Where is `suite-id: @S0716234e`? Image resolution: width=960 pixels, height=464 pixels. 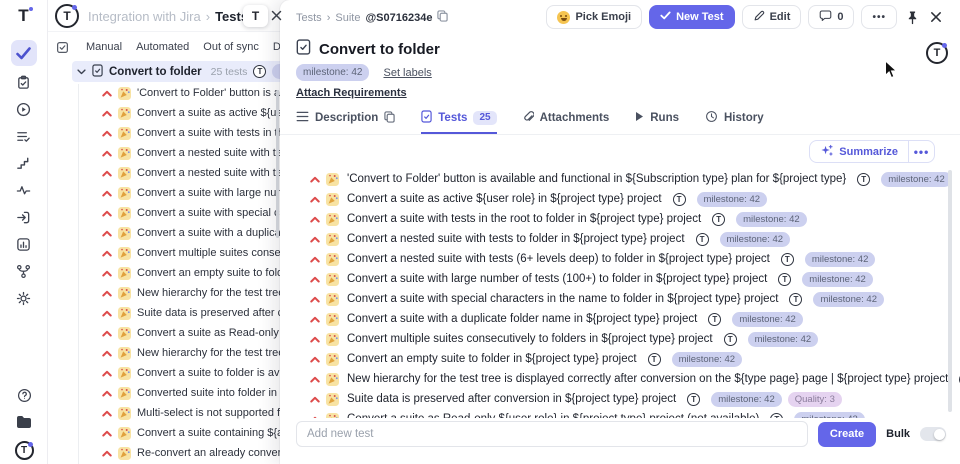
suite-id: @S0716234e is located at coordinates (399, 17).